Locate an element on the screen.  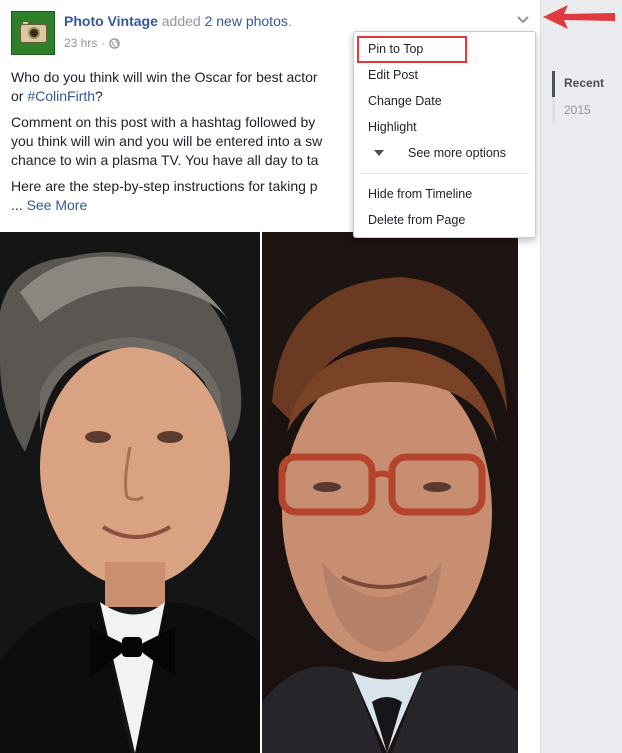
menu-item-edit-post: Edit Post is located at coordinates (393, 75).